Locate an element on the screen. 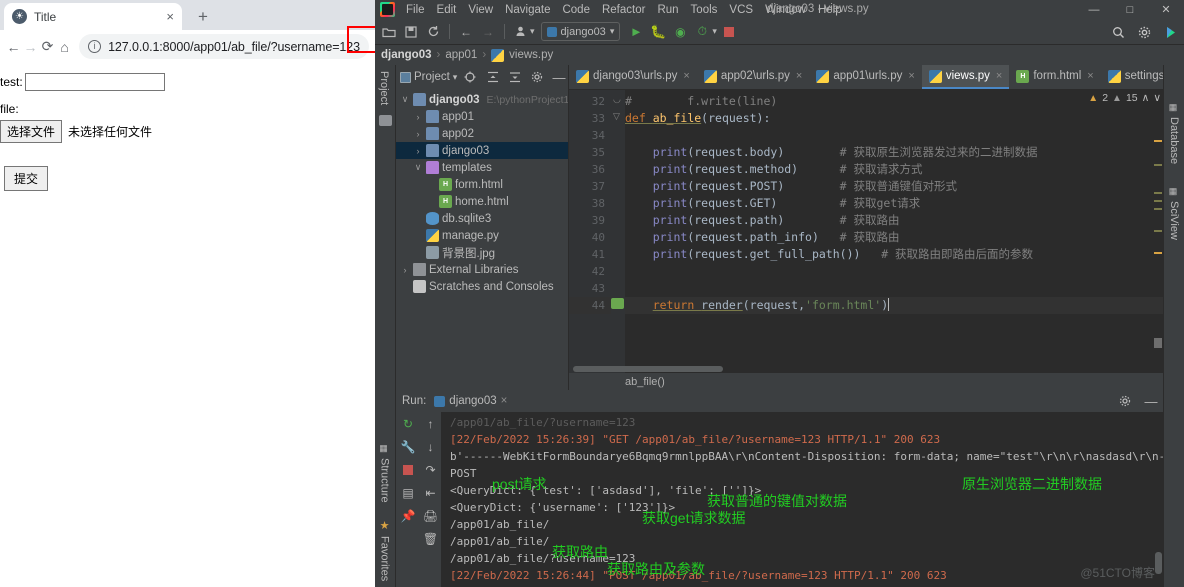 The image size is (1184, 587). editor-tab: settings.py× is located at coordinates (1132, 77).